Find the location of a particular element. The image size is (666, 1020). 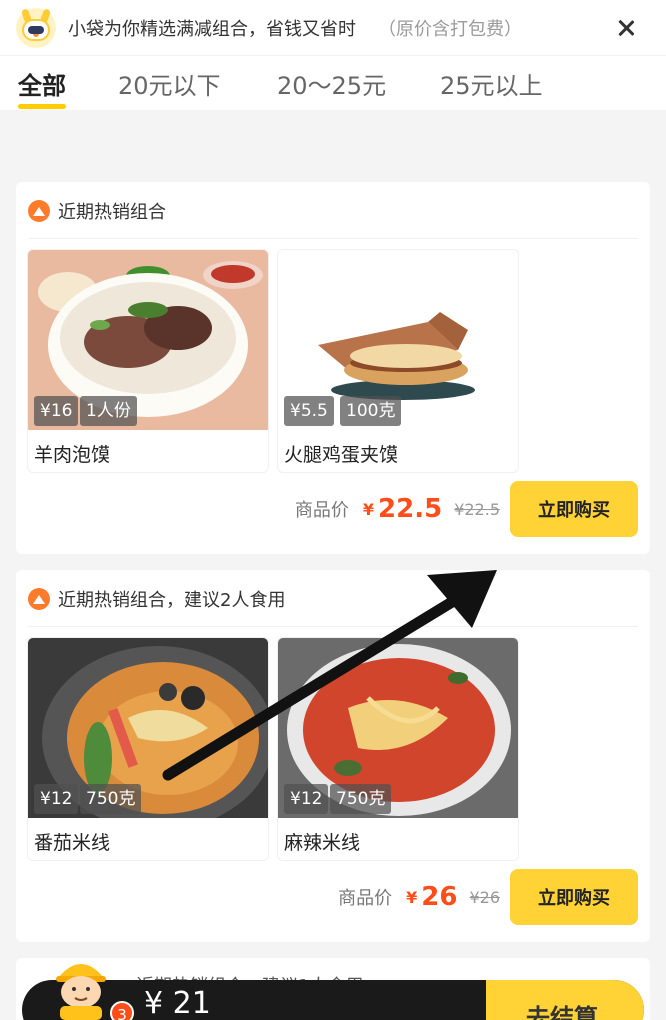

dish-portion-tag: 1人份 is located at coordinates (108, 411).